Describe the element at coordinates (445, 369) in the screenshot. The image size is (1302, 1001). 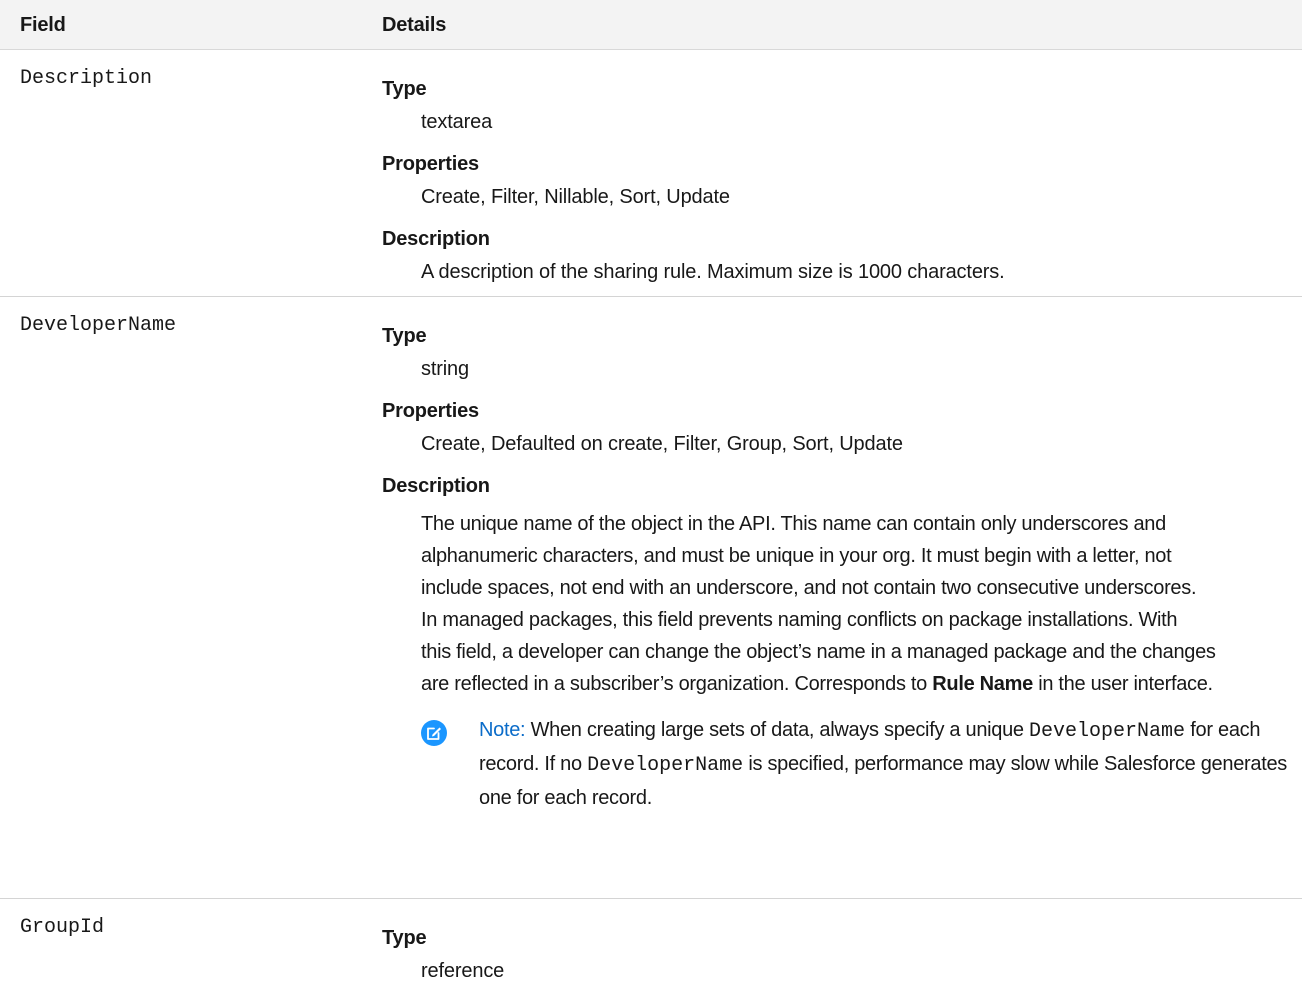
I see `type-value: string` at that location.